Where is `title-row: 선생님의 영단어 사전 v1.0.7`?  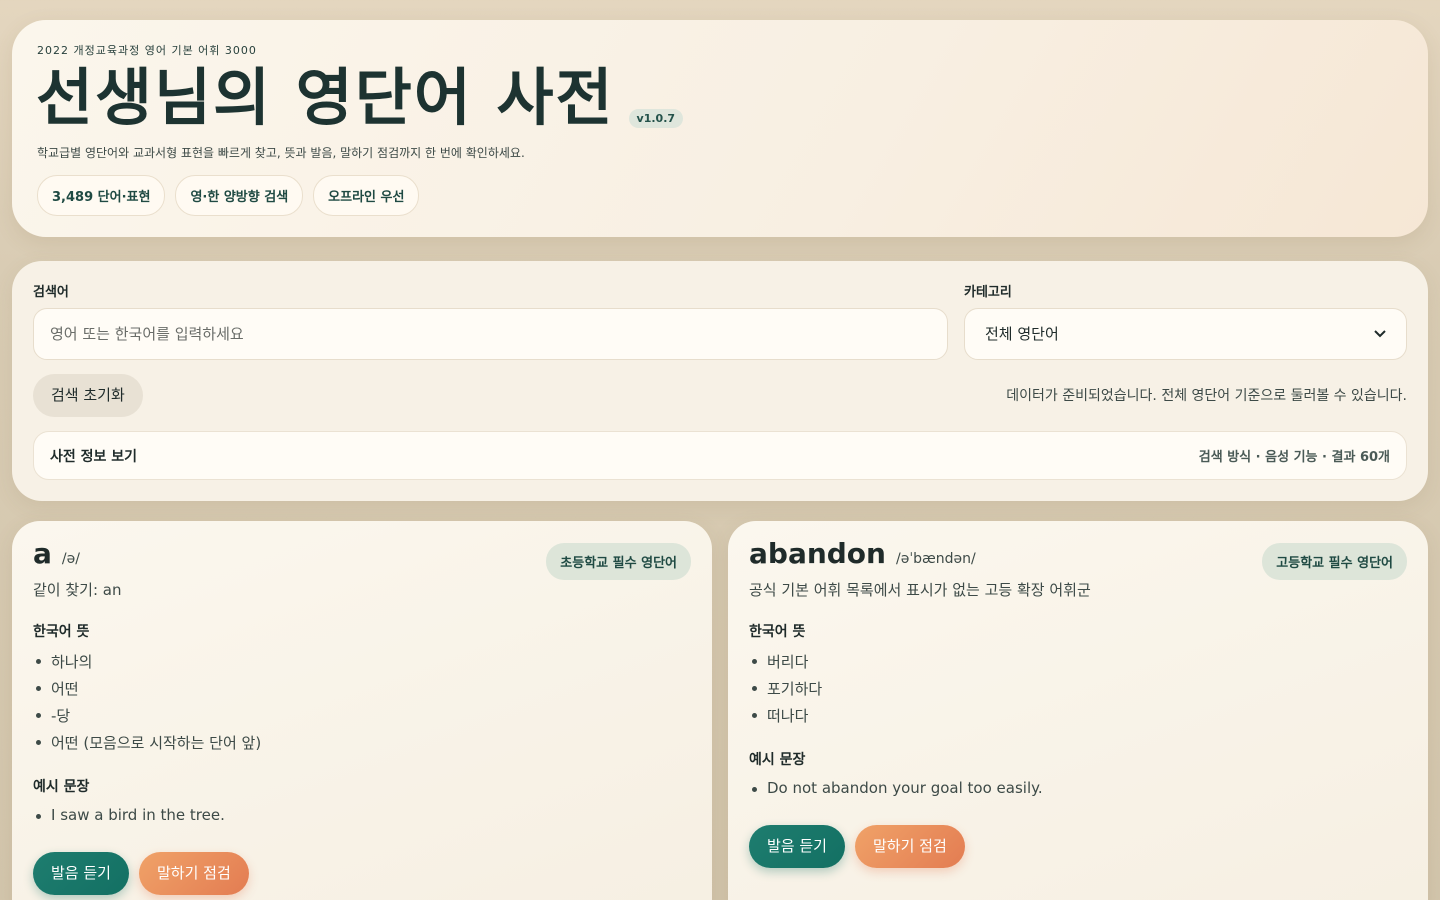 title-row: 선생님의 영단어 사전 v1.0.7 is located at coordinates (360, 98).